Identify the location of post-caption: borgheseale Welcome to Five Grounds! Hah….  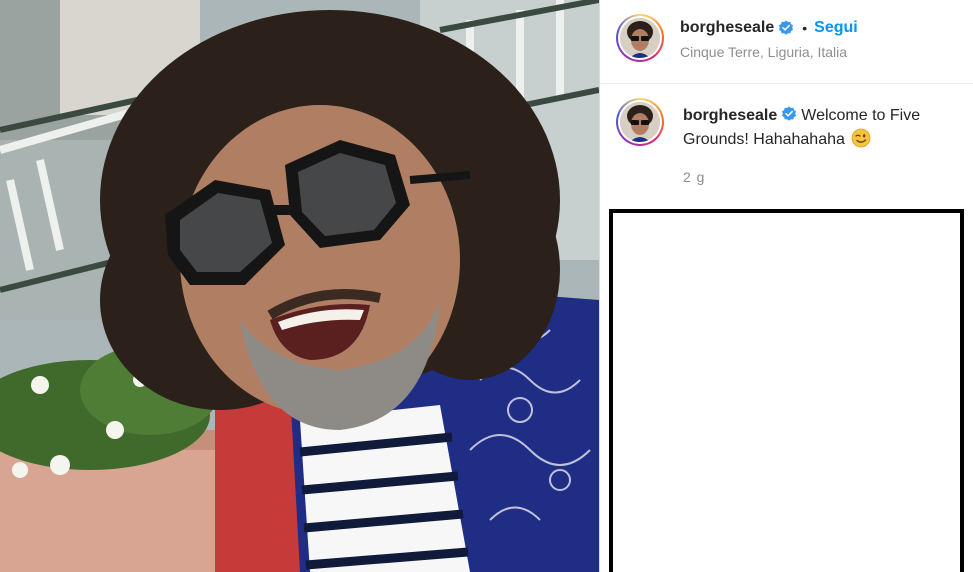
(823, 128).